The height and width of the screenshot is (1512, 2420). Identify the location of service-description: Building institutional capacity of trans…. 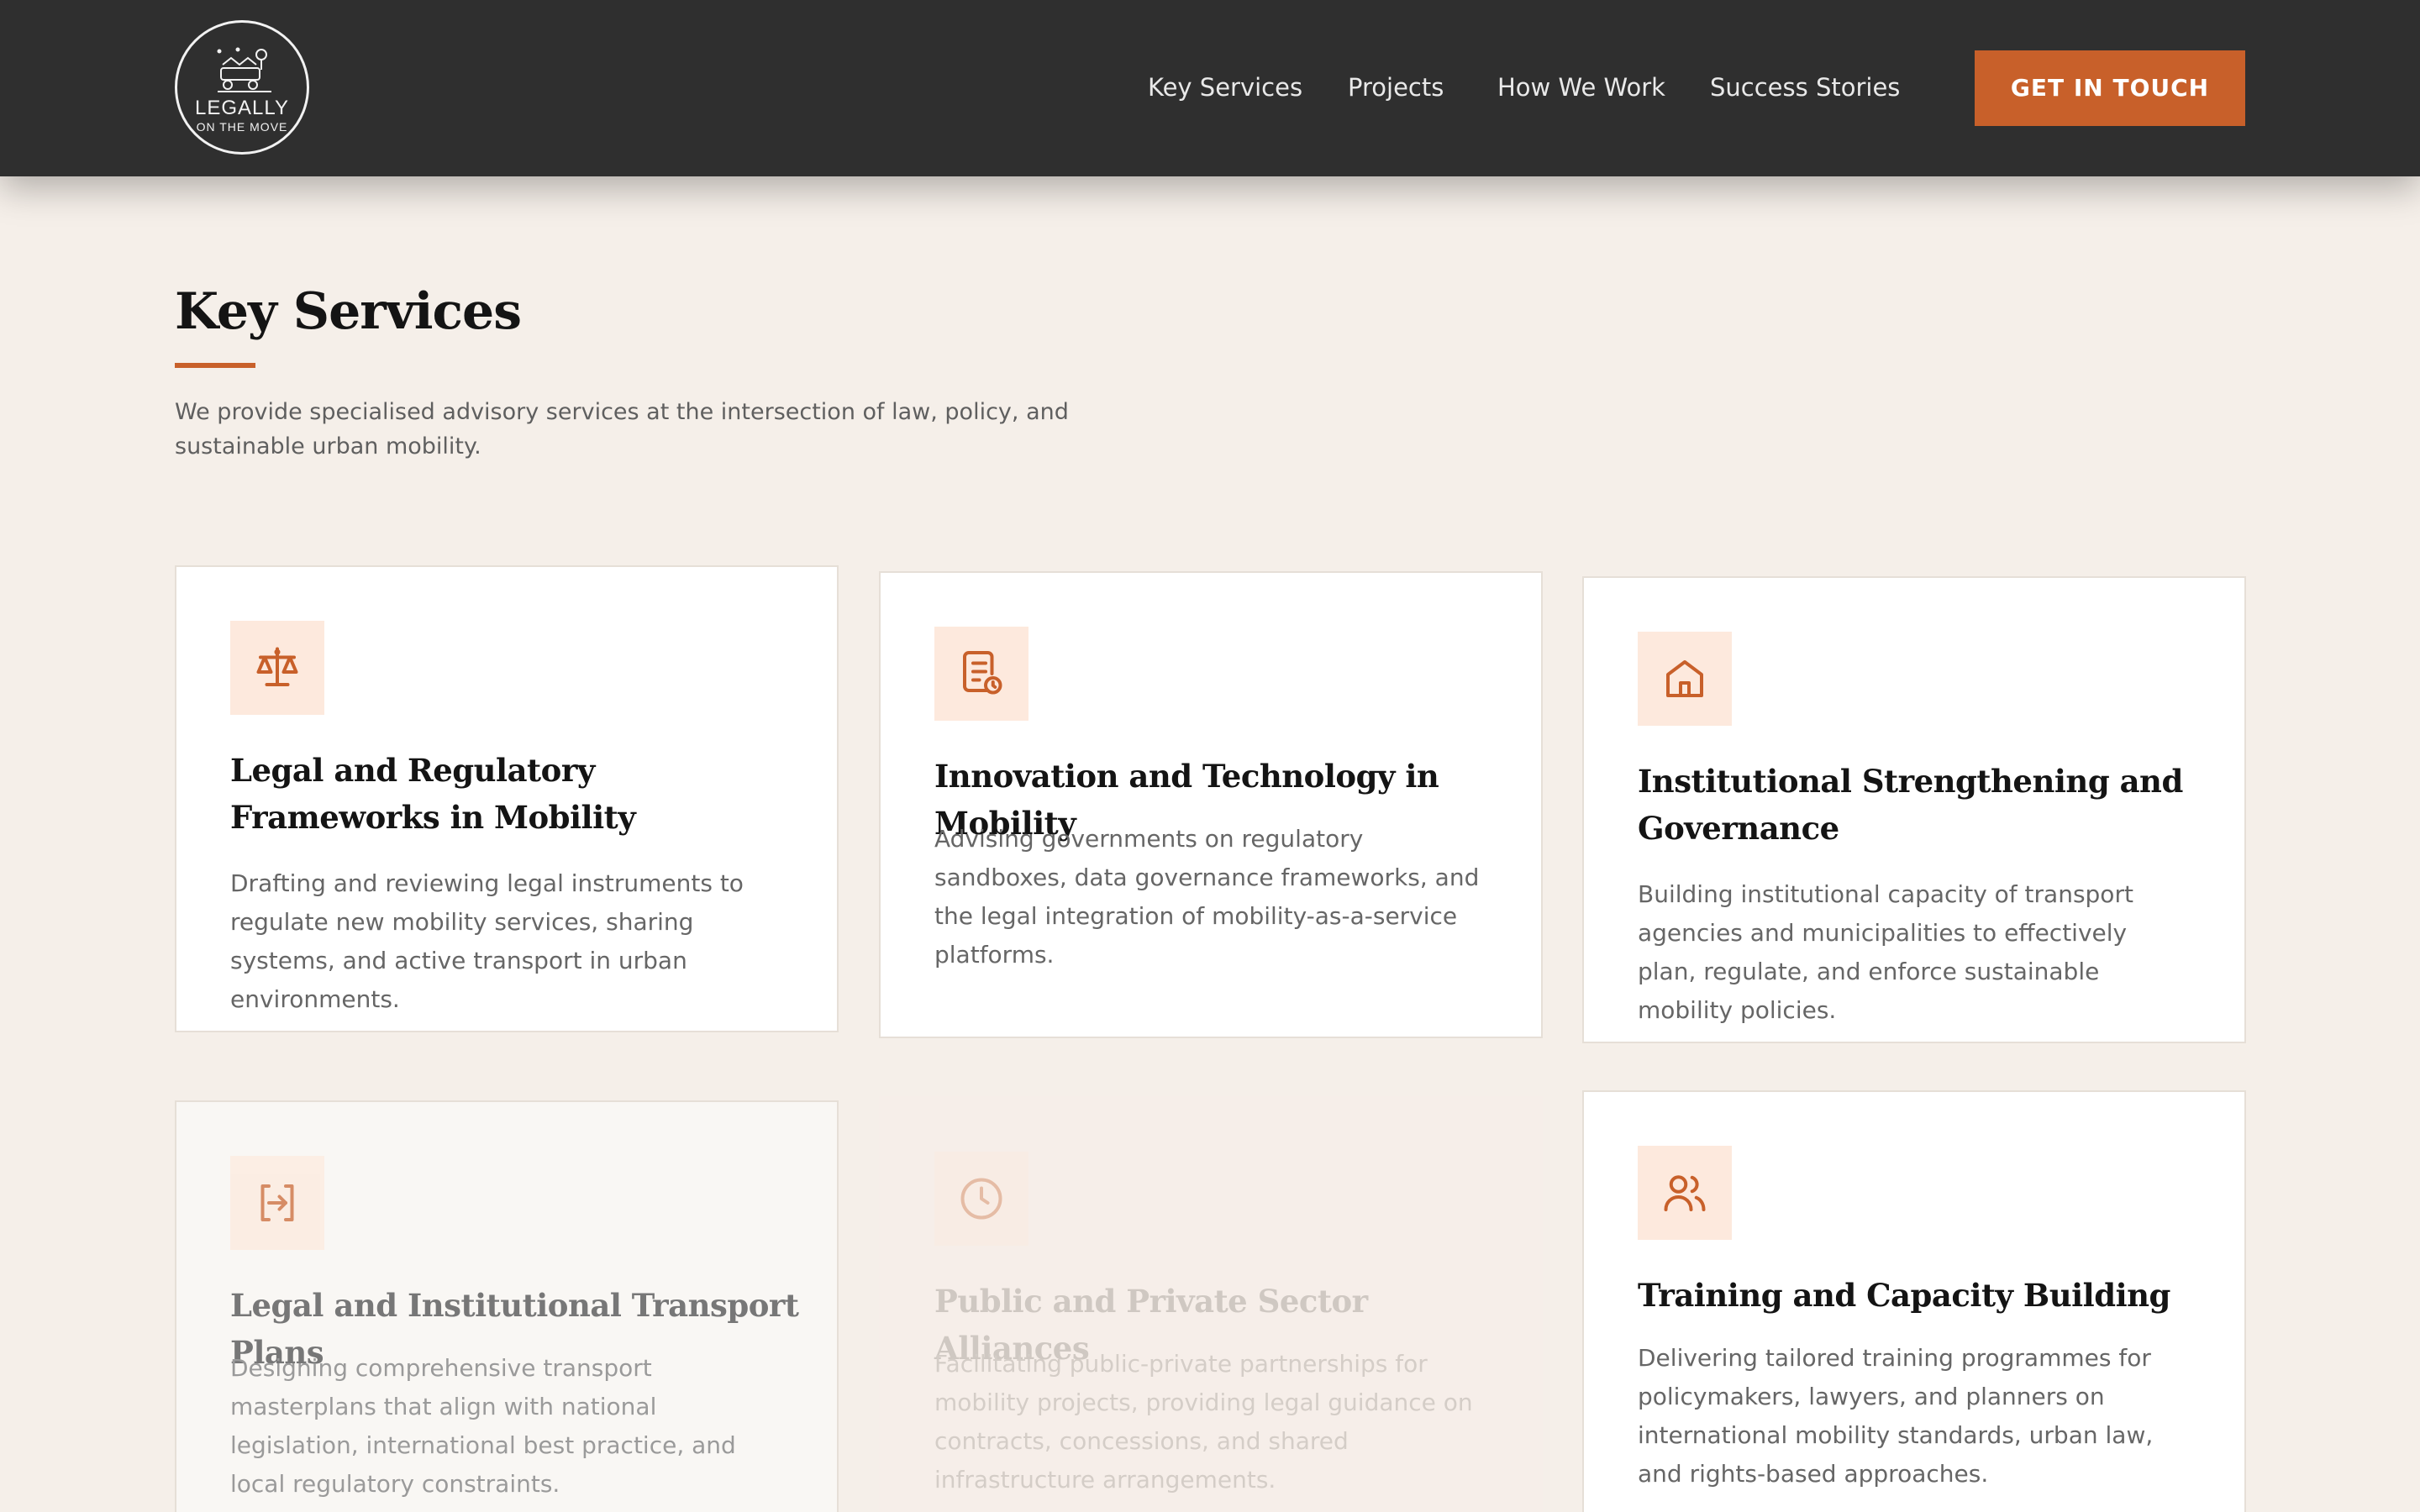
(1885, 952).